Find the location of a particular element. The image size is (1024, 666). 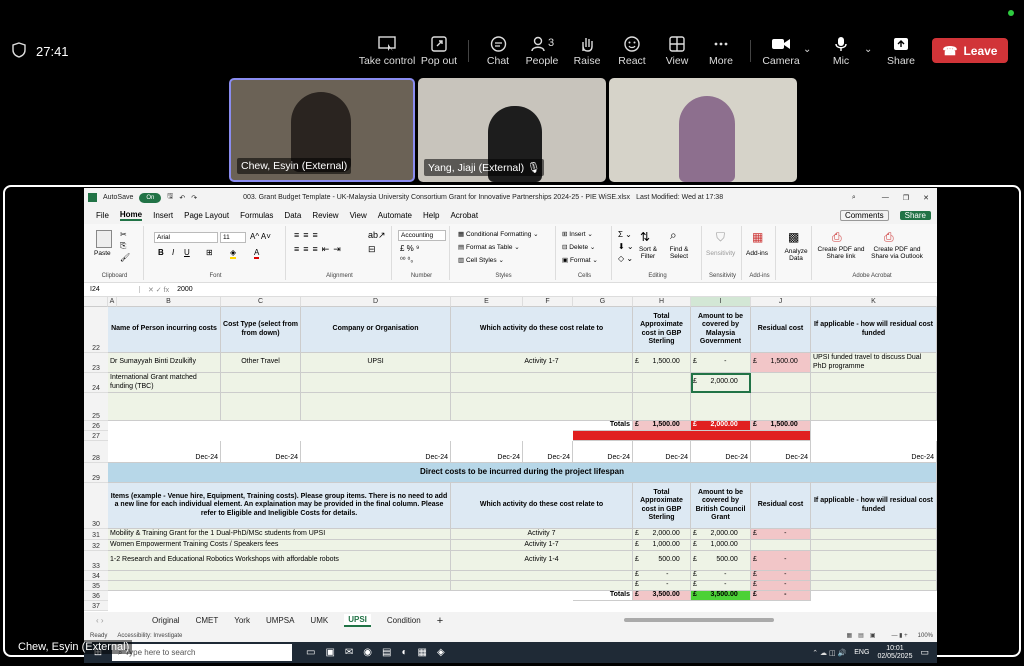

camera-options-chevron-icon: ⌄ is located at coordinates (807, 49).